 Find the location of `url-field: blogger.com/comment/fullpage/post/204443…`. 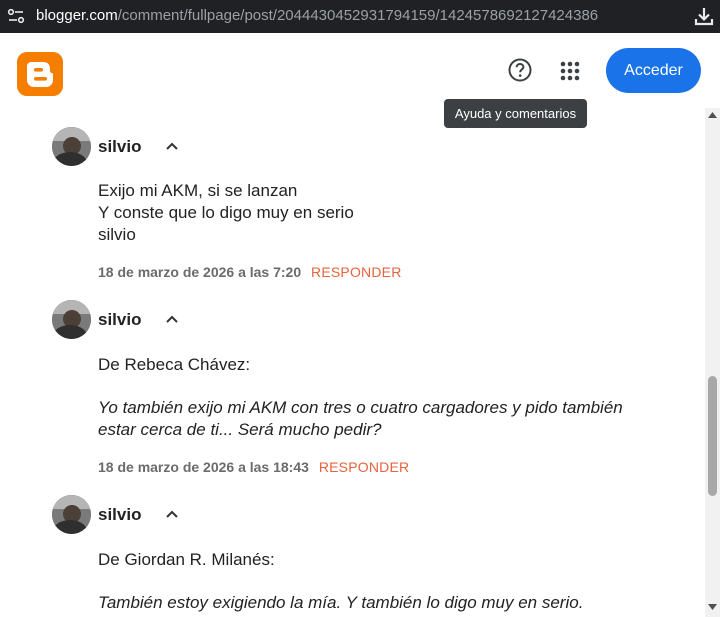

url-field: blogger.com/comment/fullpage/post/204443… is located at coordinates (317, 15).